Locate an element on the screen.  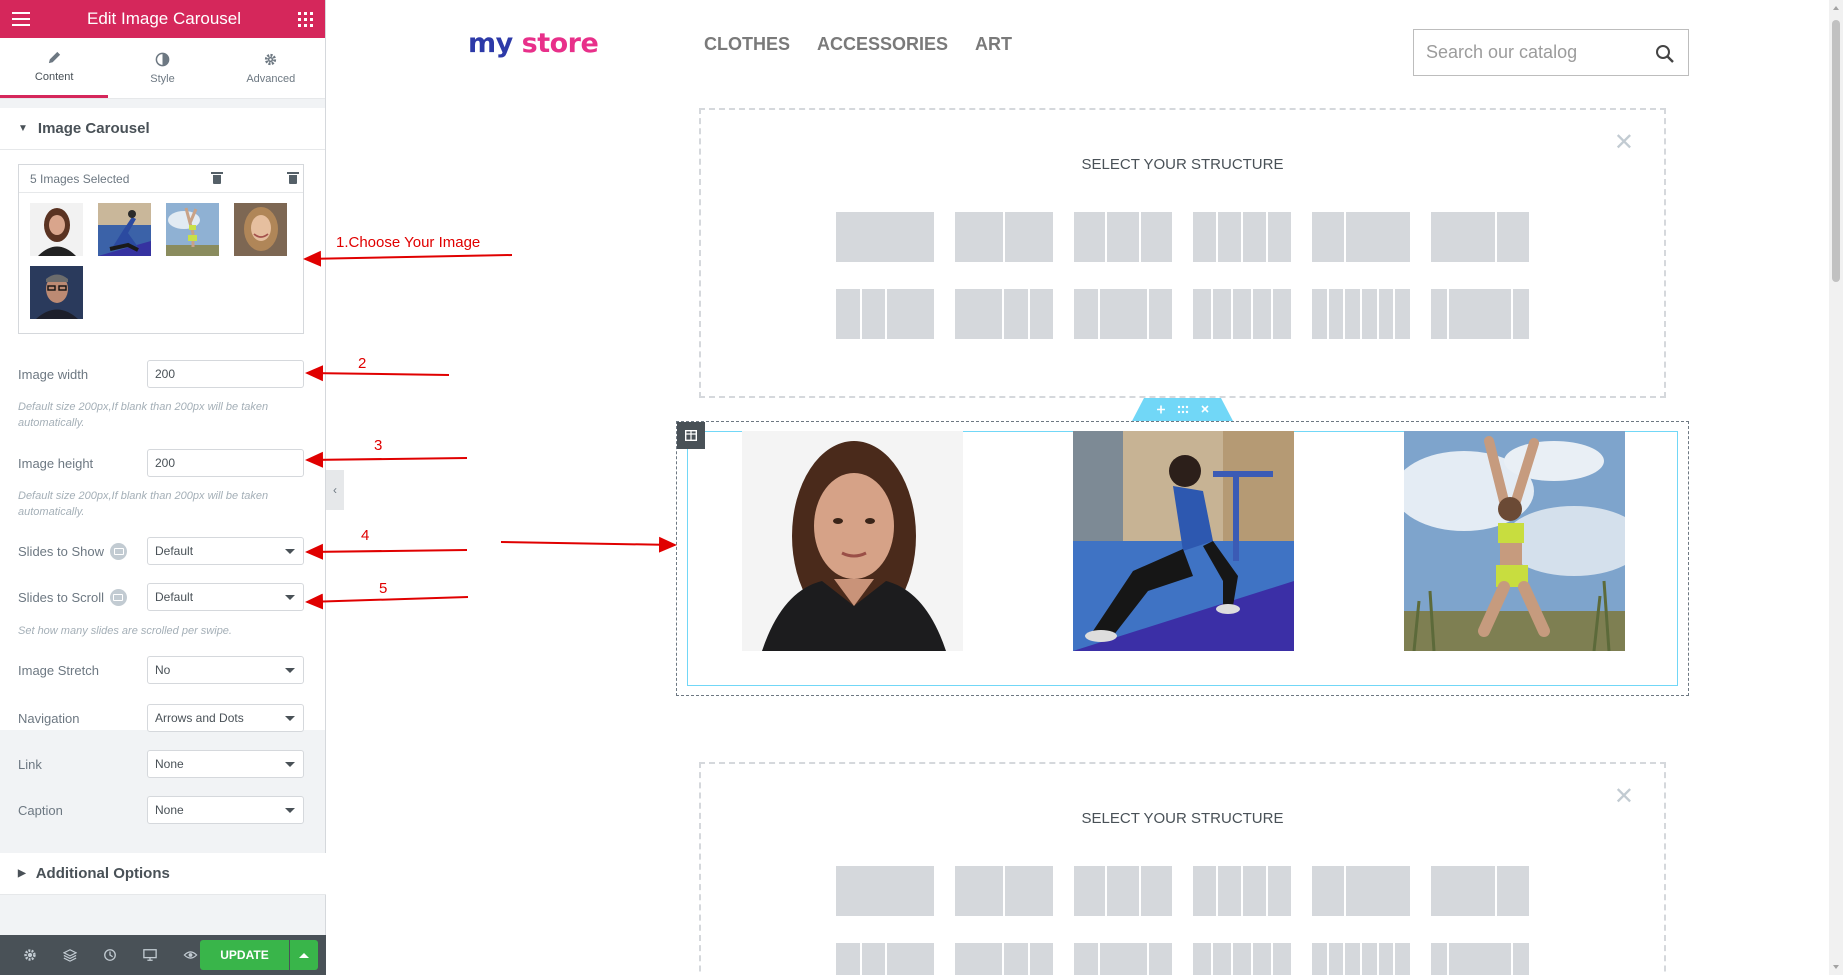
store-nav: CLOTHES ACCESSORIES ART is located at coordinates (858, 44).